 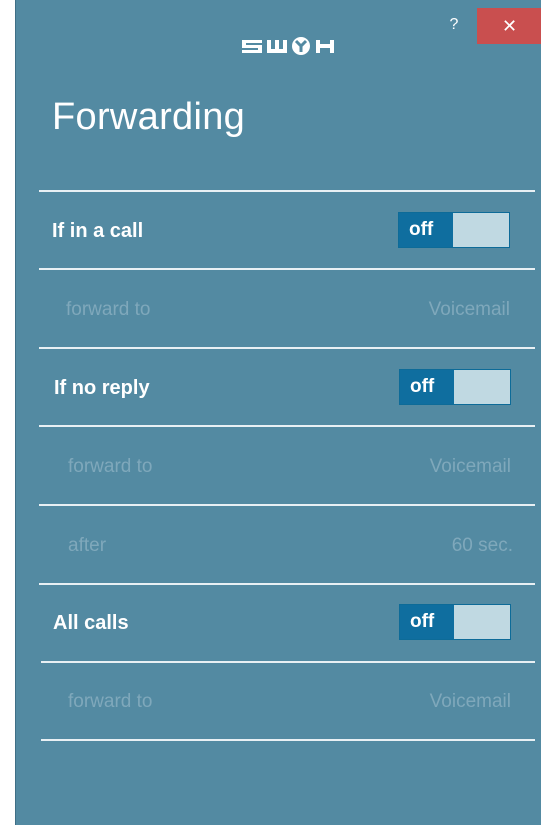 What do you see at coordinates (87, 546) in the screenshot?
I see `after-label: after` at bounding box center [87, 546].